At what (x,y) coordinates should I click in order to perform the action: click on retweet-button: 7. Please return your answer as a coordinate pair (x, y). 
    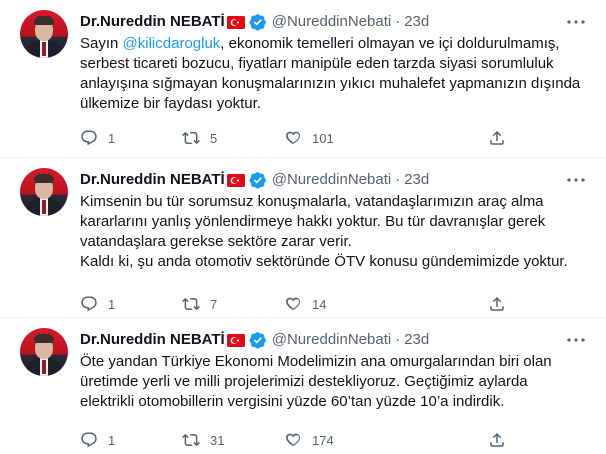
    Looking at the image, I should click on (199, 304).